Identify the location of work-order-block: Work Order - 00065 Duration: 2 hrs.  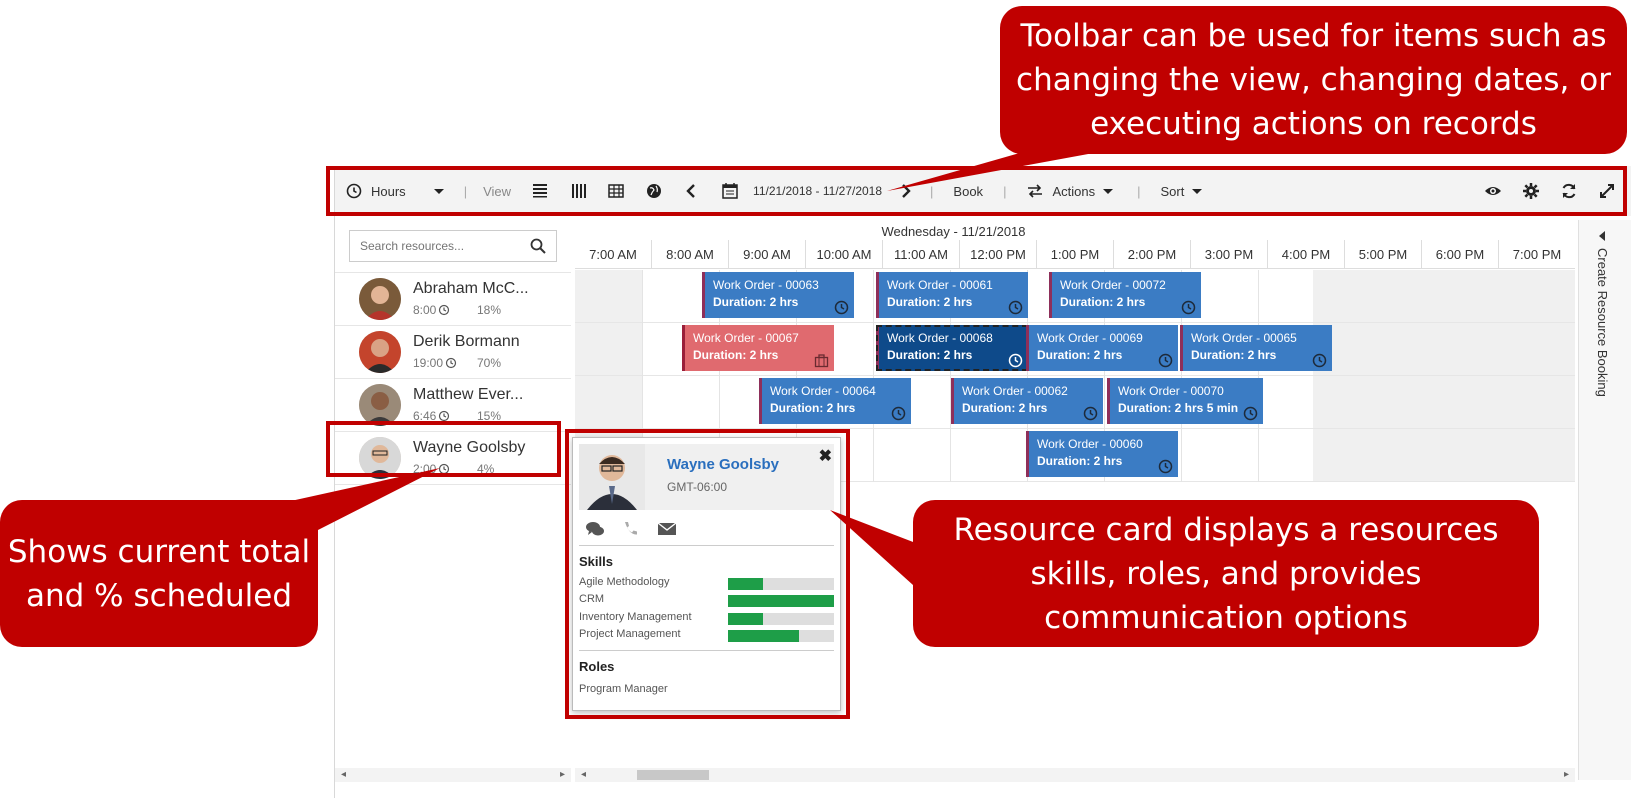
(1256, 348).